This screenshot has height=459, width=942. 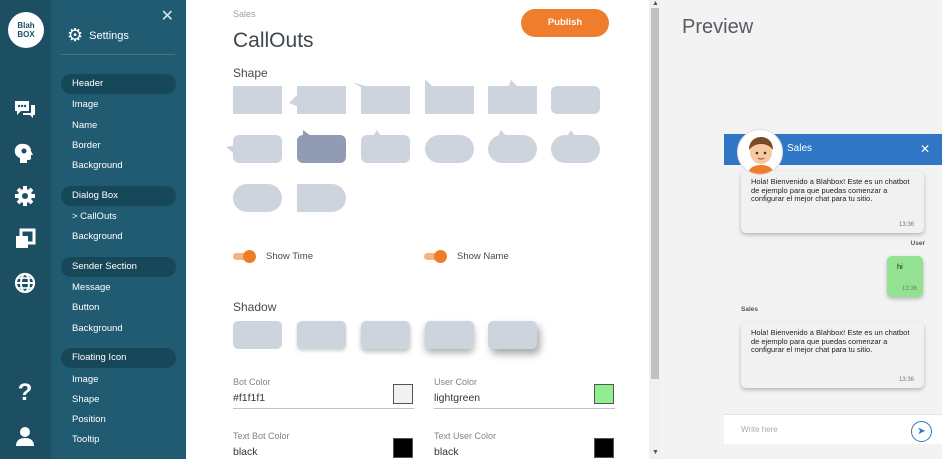 I want to click on gear-icon, so click(x=25, y=196).